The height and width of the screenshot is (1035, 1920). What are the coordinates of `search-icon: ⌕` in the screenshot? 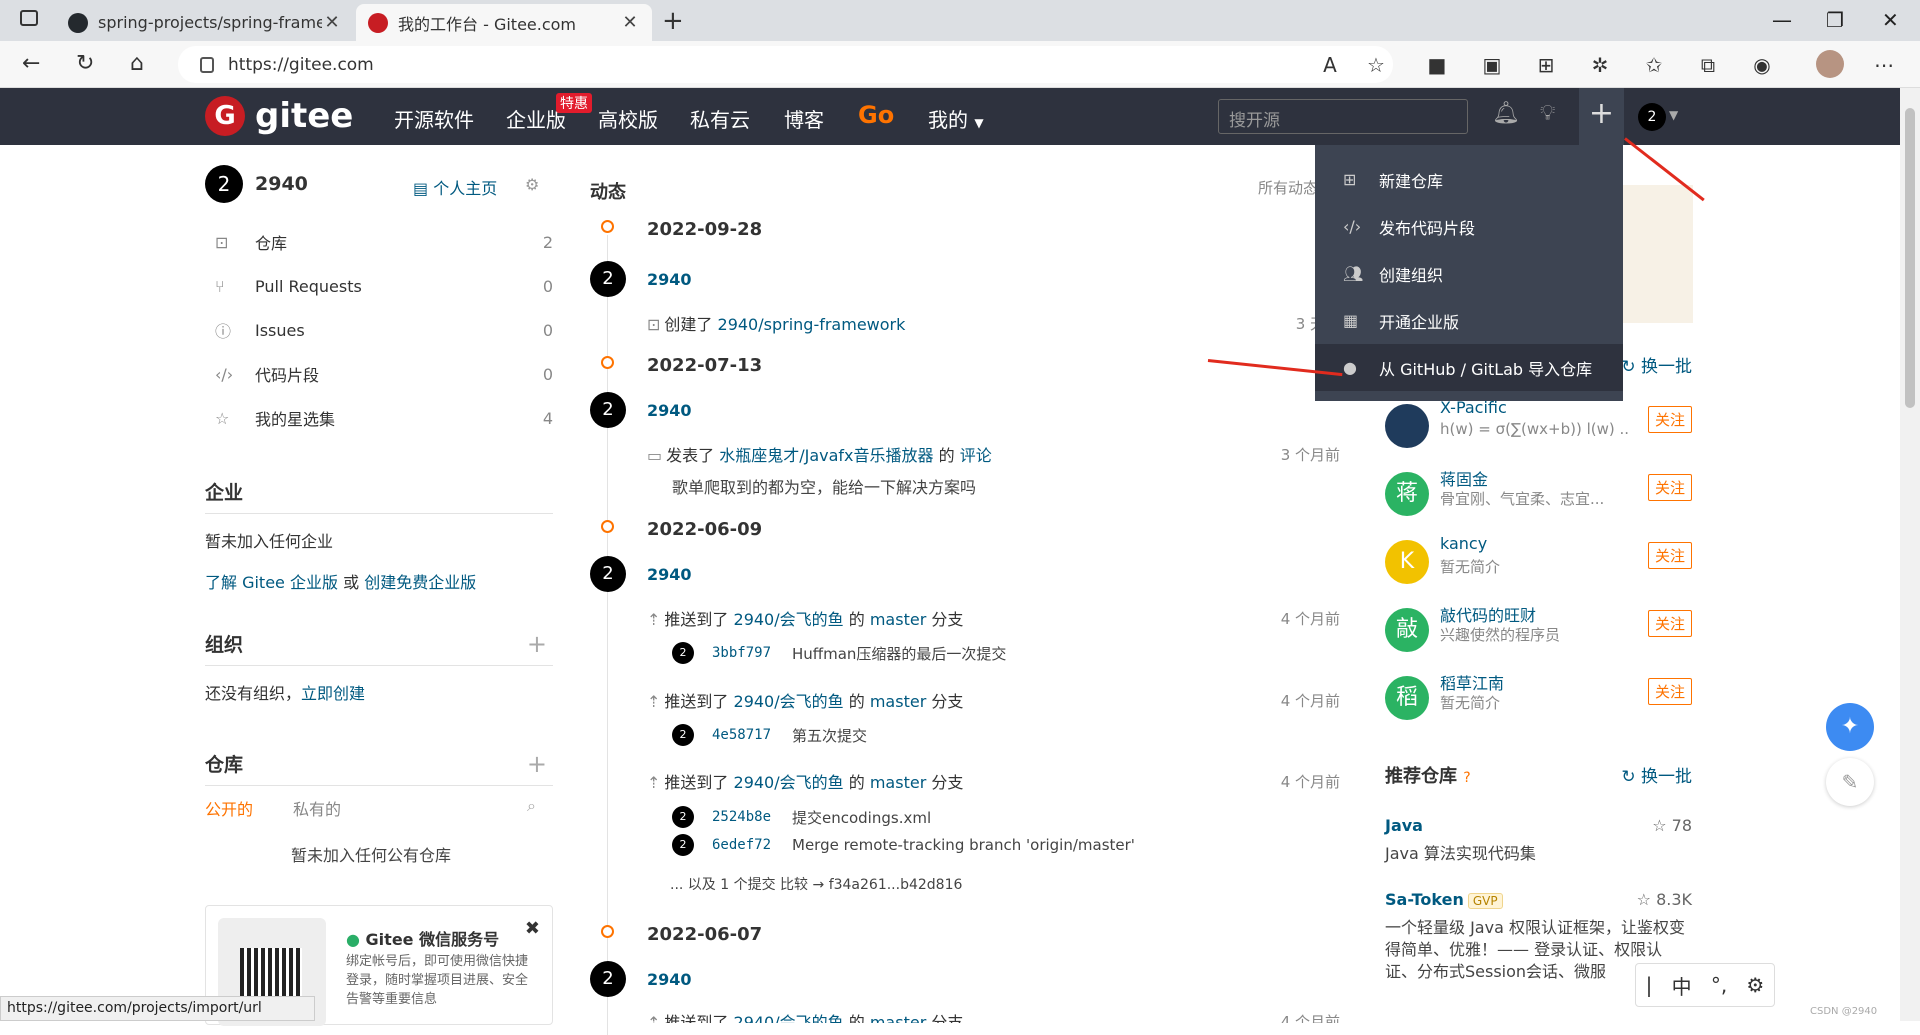 It's located at (531, 806).